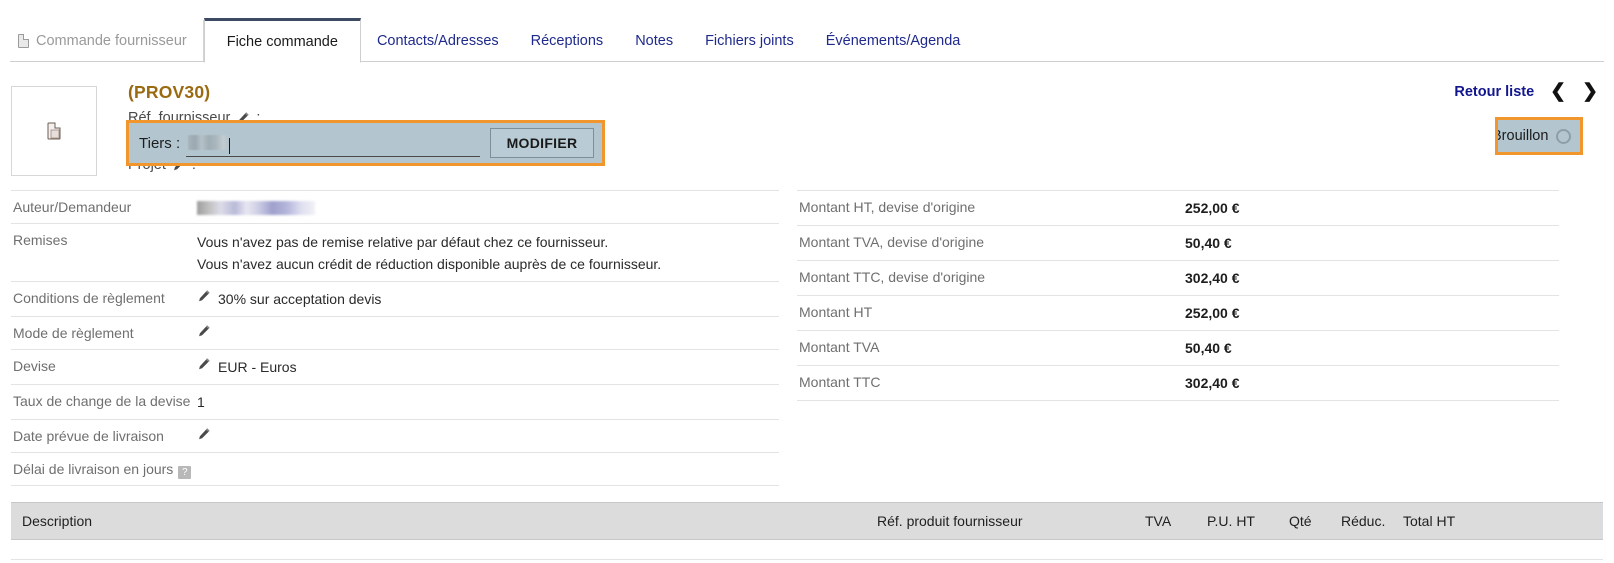 Image resolution: width=1614 pixels, height=563 pixels. What do you see at coordinates (333, 143) in the screenshot?
I see `tiers-input` at bounding box center [333, 143].